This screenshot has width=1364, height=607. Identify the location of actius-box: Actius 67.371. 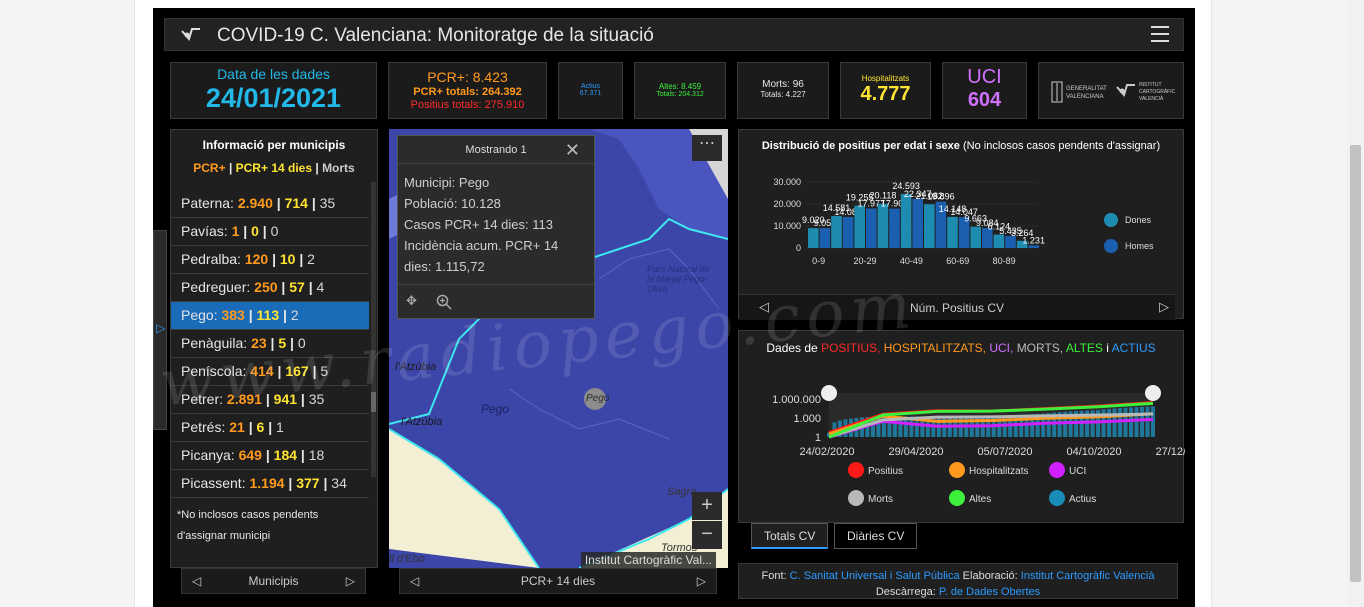
(590, 90).